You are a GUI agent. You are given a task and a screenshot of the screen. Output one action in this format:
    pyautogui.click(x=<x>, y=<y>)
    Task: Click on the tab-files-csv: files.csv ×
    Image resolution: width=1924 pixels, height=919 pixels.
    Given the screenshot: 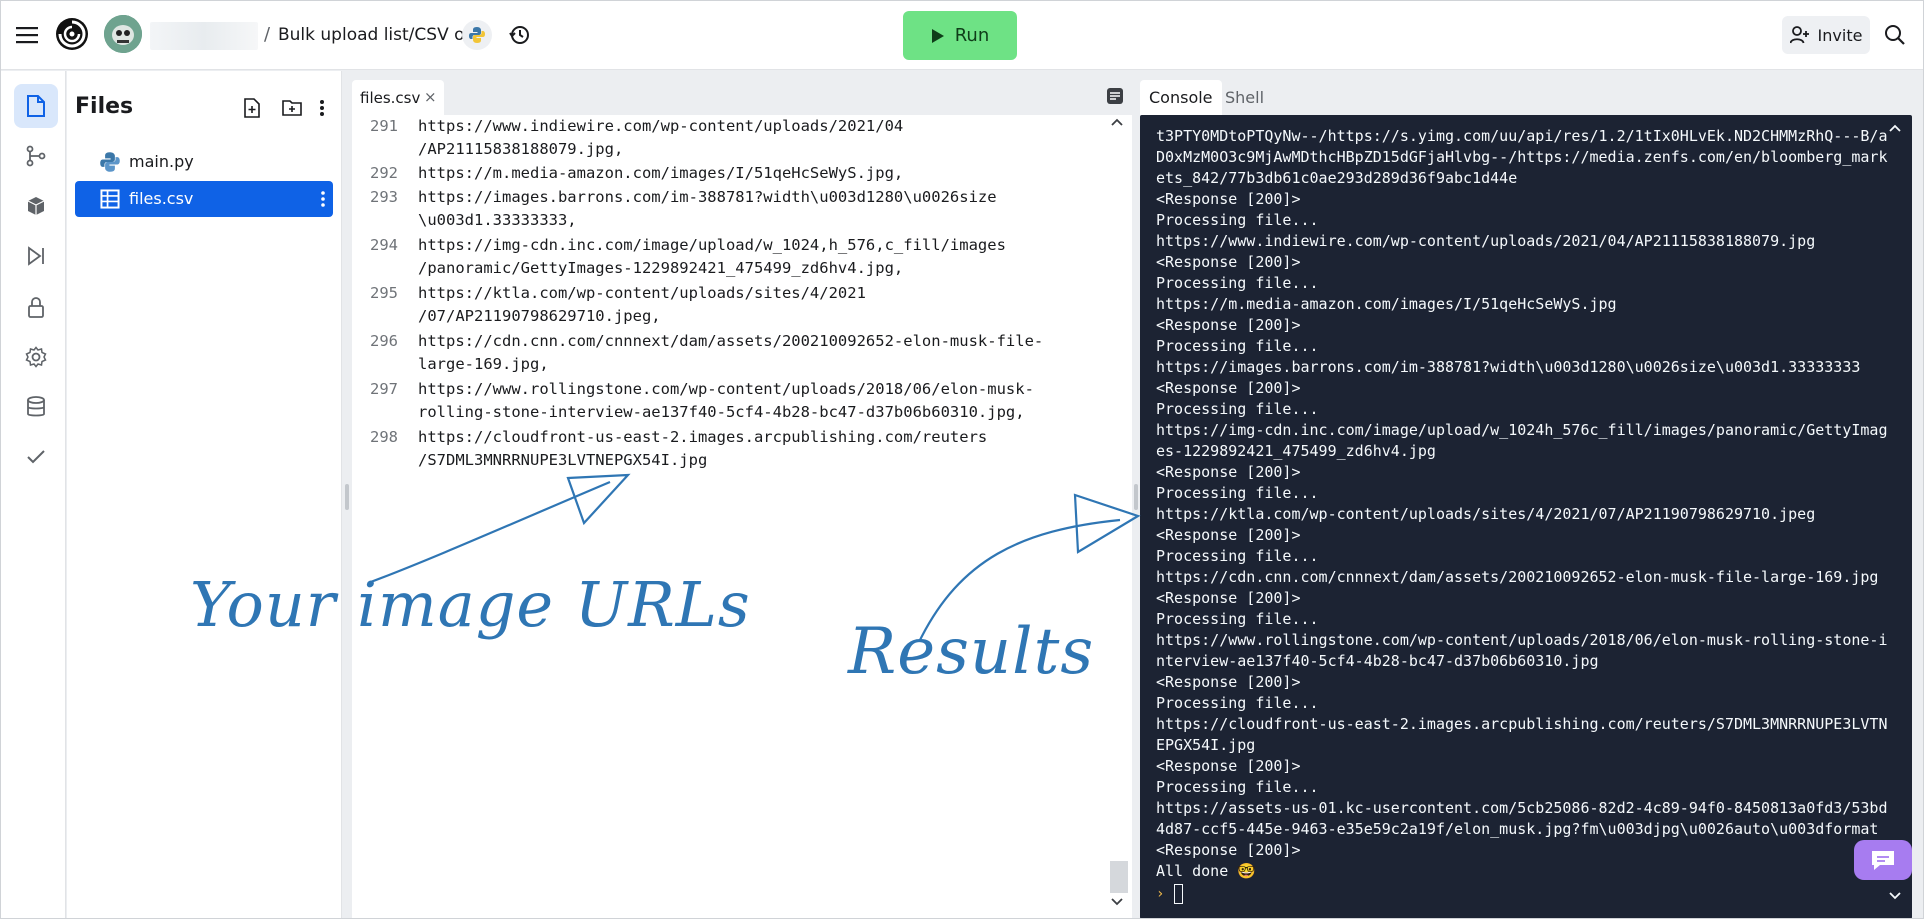 What is the action you would take?
    pyautogui.click(x=398, y=97)
    